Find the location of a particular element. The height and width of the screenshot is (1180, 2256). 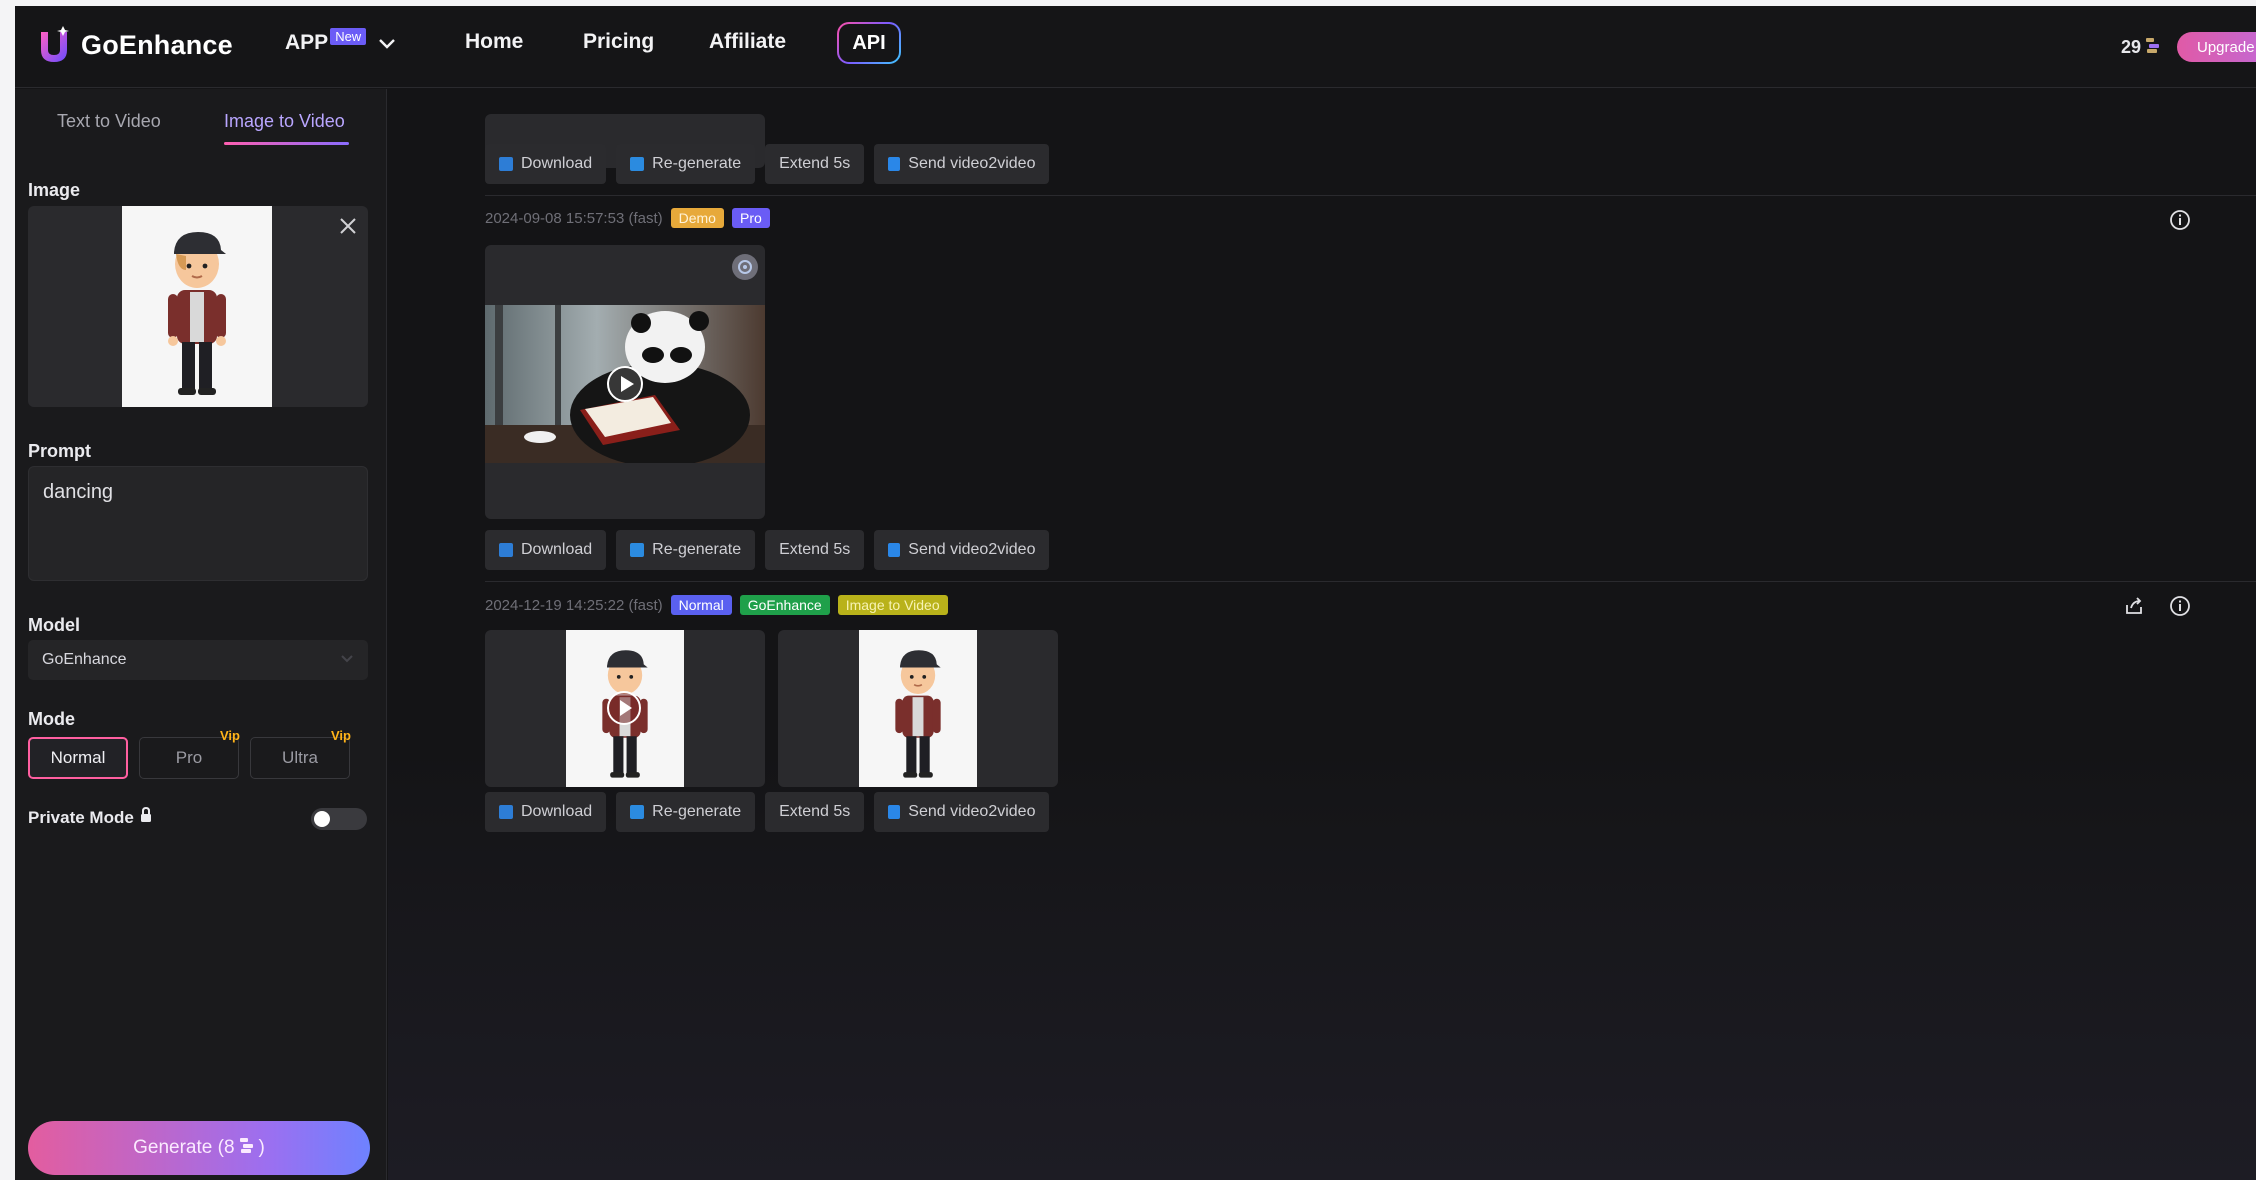

uploaded-image is located at coordinates (197, 306).